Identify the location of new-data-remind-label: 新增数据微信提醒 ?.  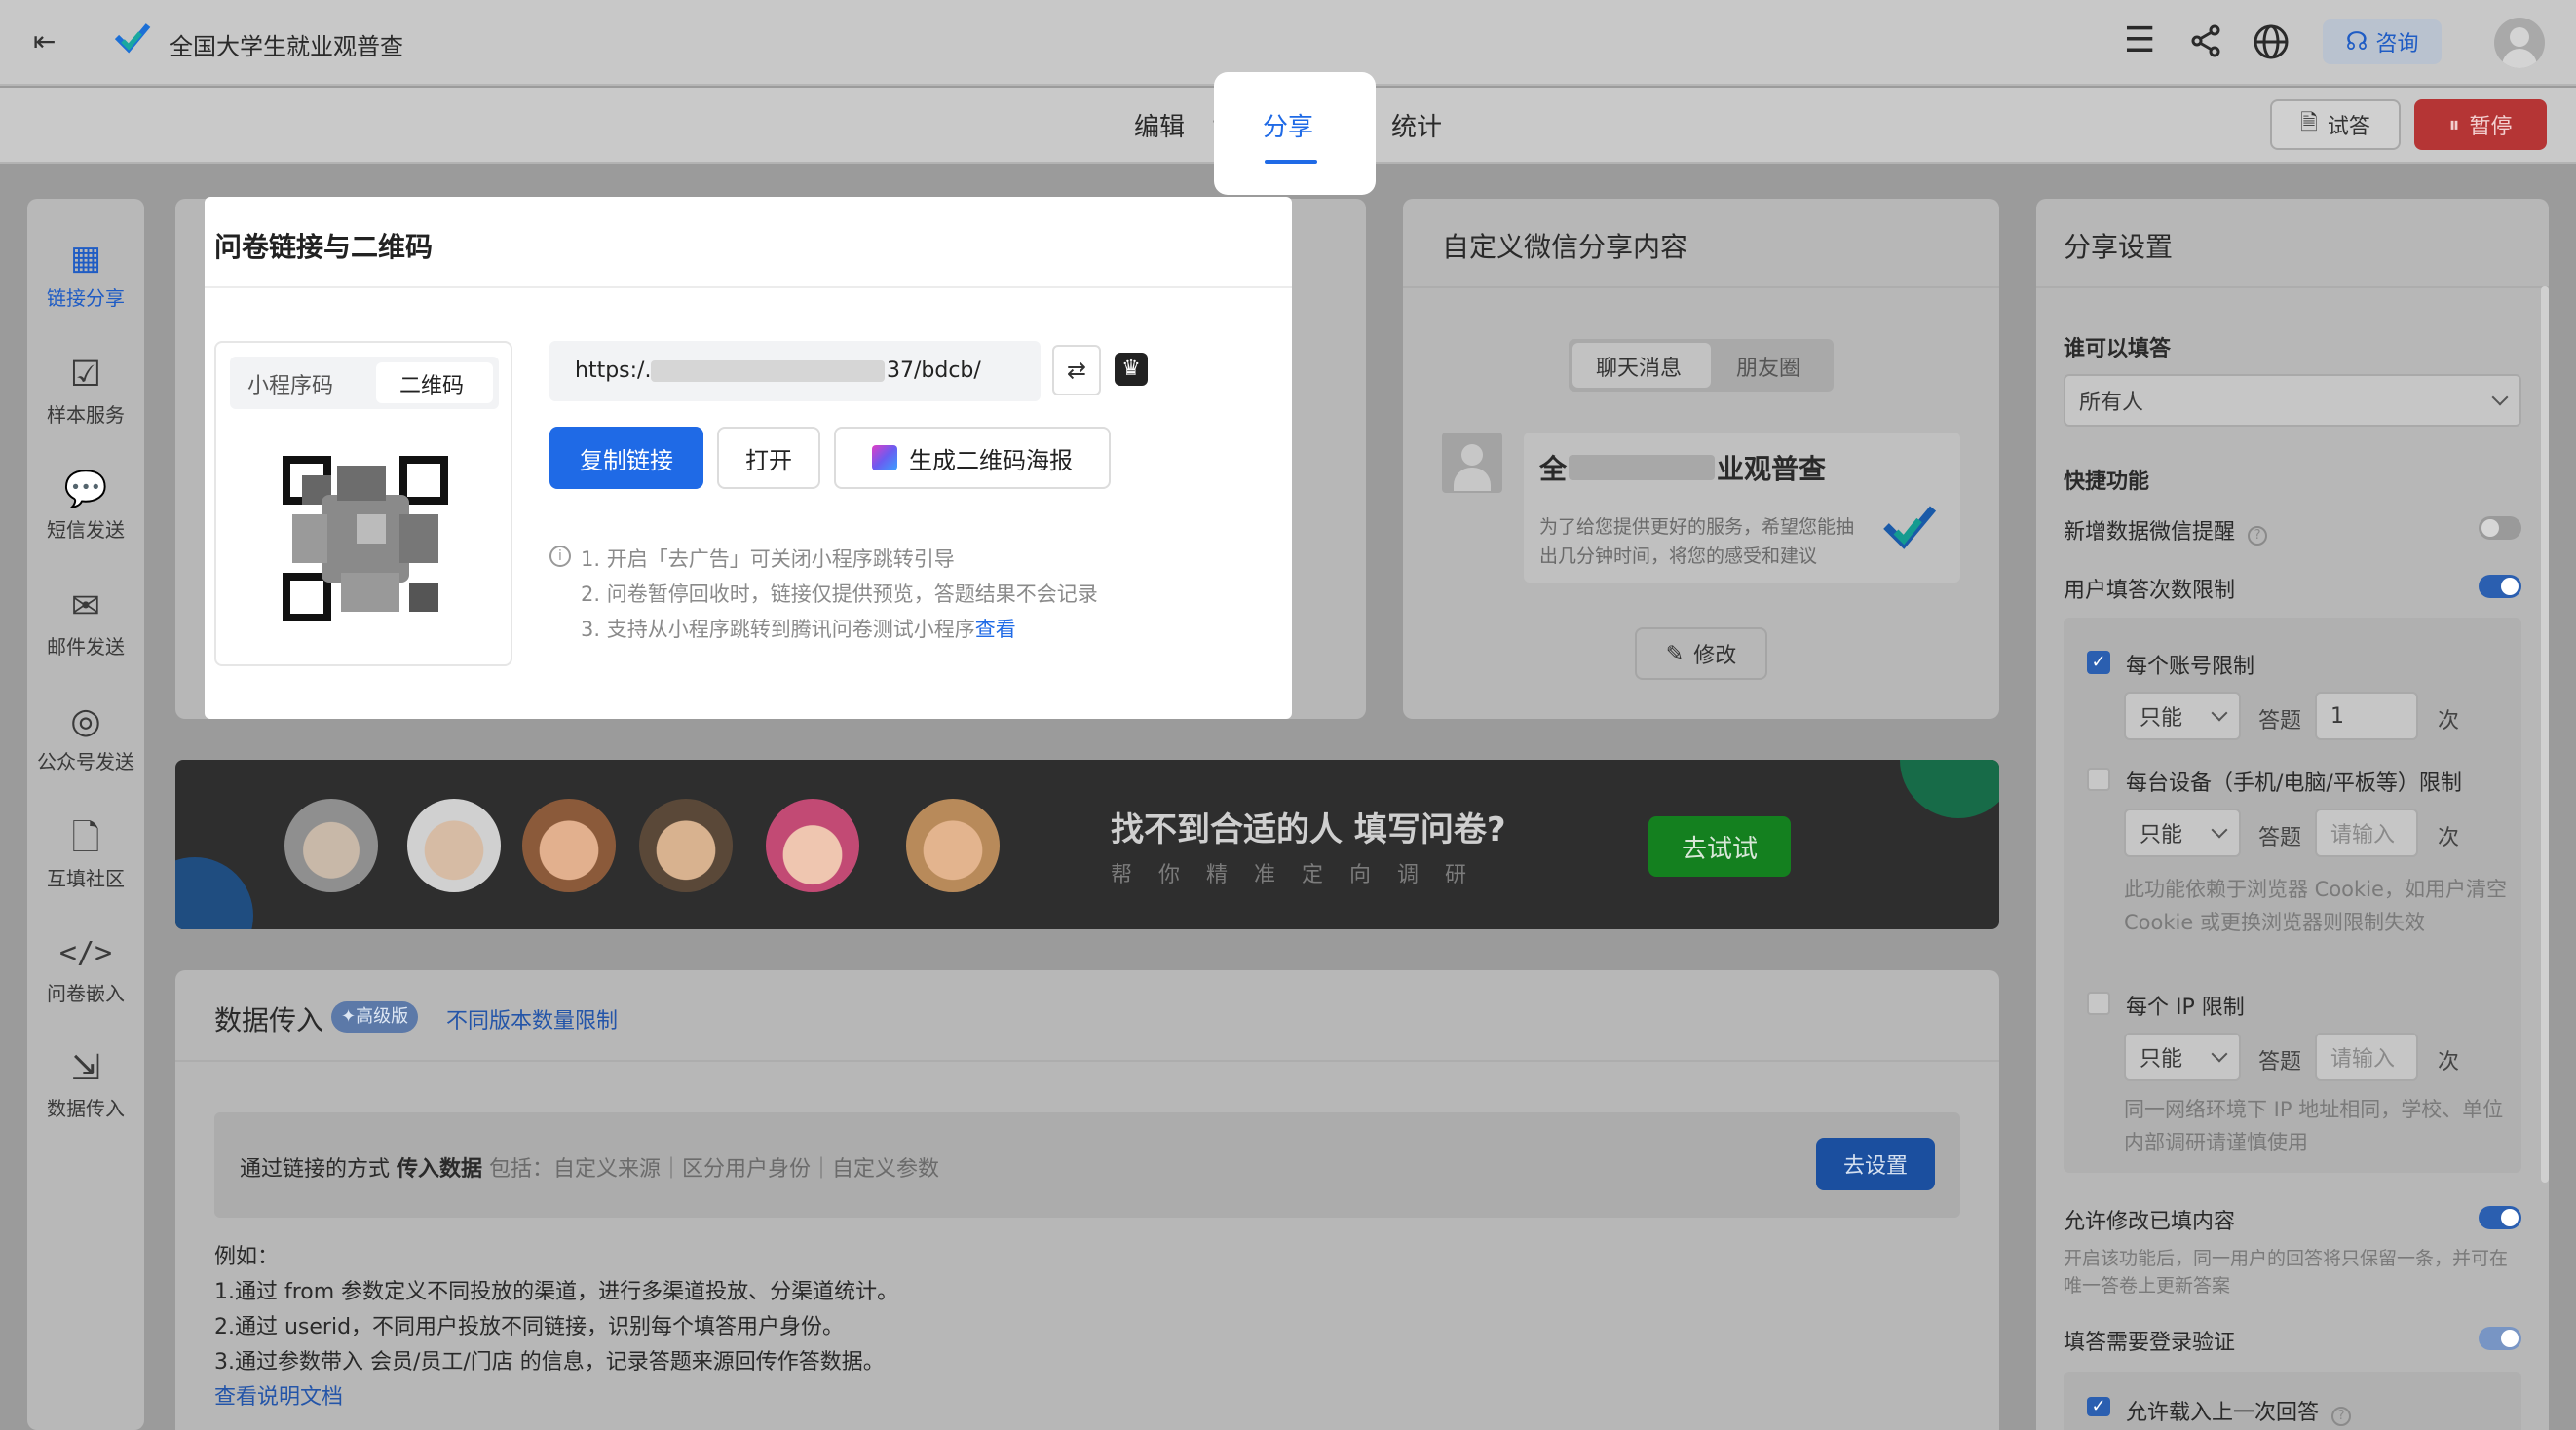
(2166, 530).